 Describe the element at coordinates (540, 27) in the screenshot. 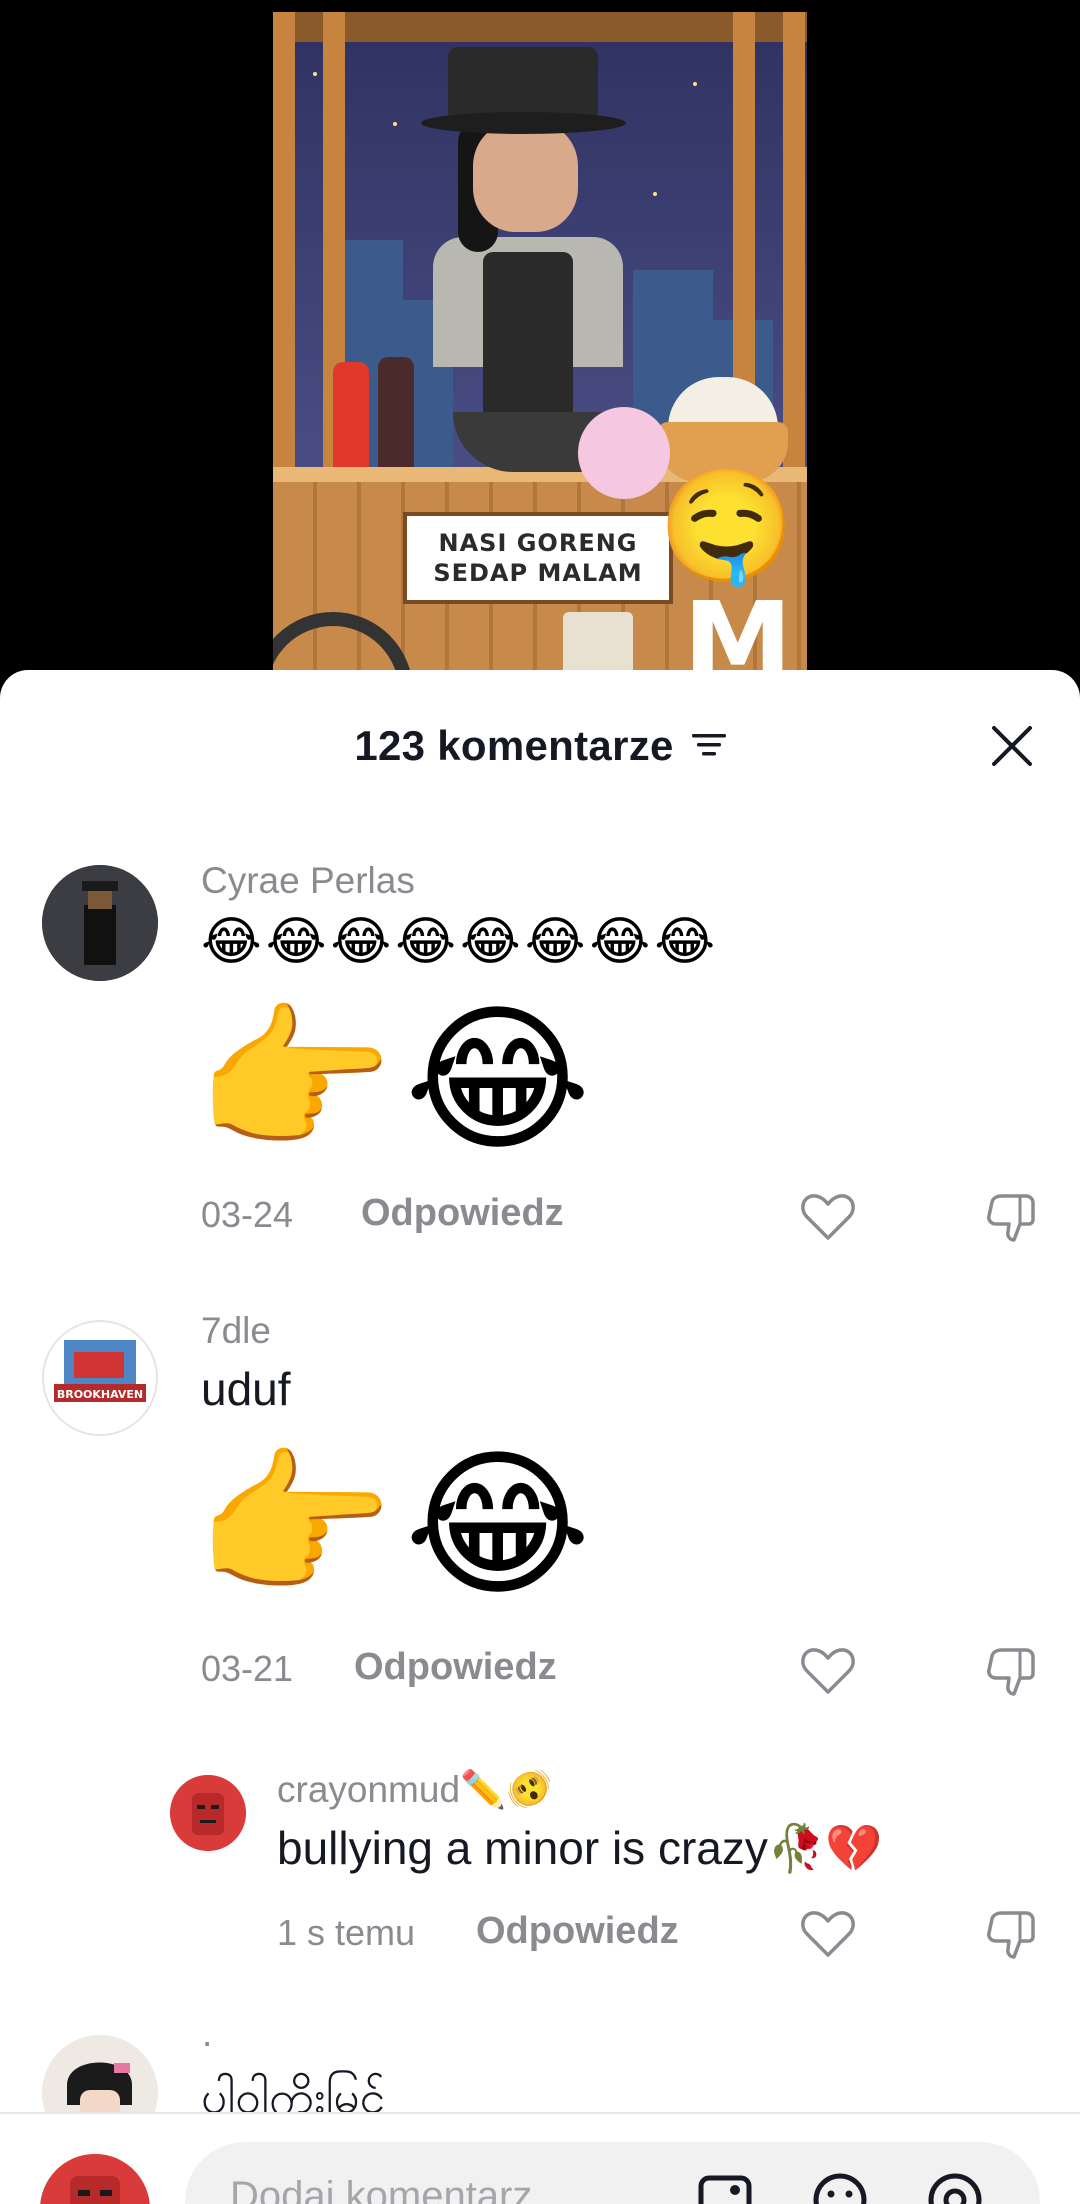

I see `stall-roof` at that location.